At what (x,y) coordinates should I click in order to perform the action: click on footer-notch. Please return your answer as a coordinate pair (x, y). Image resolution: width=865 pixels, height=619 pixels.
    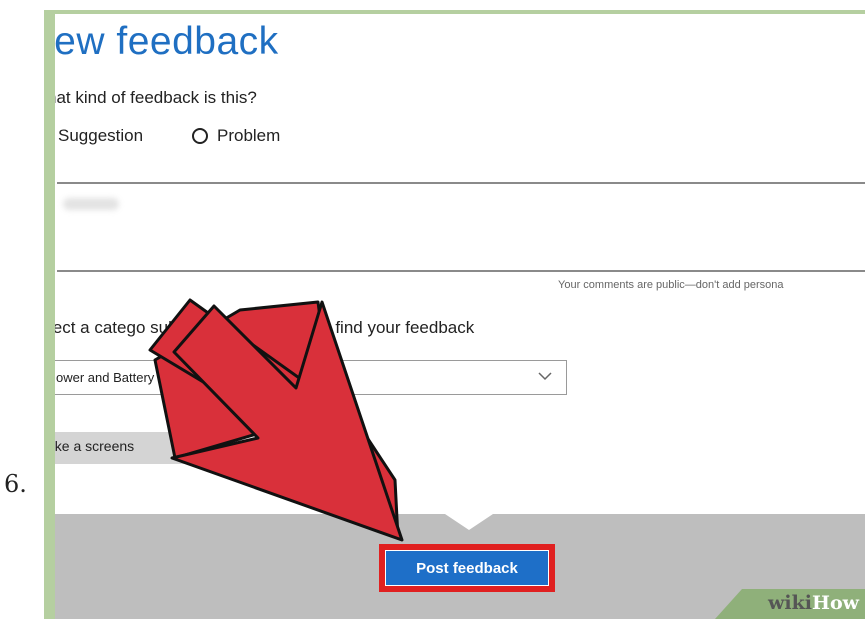
    Looking at the image, I should click on (469, 522).